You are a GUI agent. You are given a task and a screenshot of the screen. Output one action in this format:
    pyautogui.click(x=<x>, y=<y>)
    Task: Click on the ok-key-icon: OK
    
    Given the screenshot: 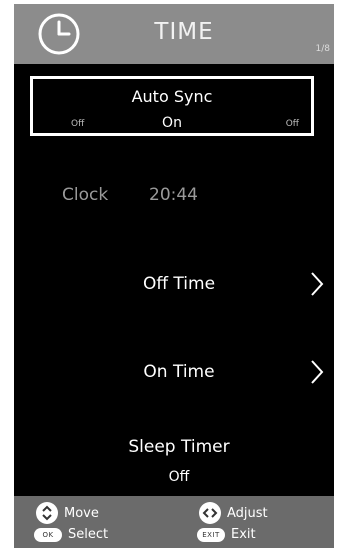 What is the action you would take?
    pyautogui.click(x=48, y=534)
    